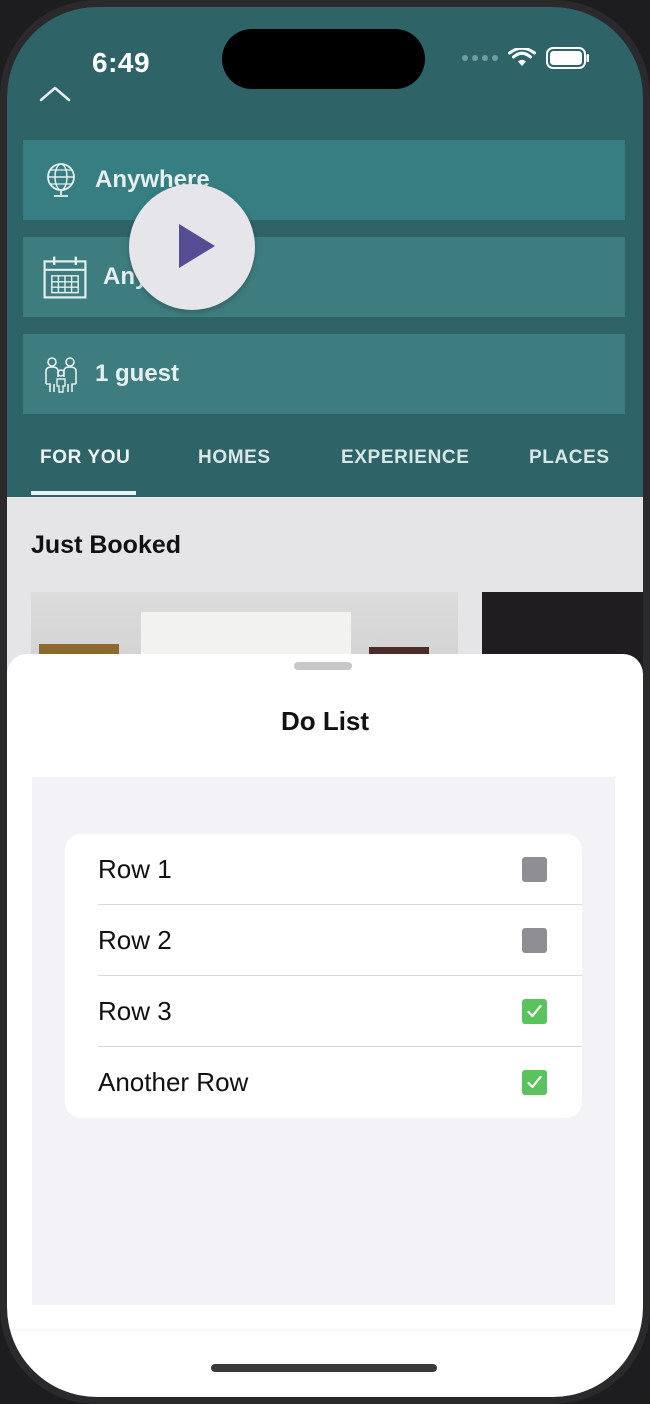 This screenshot has height=1404, width=650. What do you see at coordinates (61, 180) in the screenshot?
I see `globe-icon` at bounding box center [61, 180].